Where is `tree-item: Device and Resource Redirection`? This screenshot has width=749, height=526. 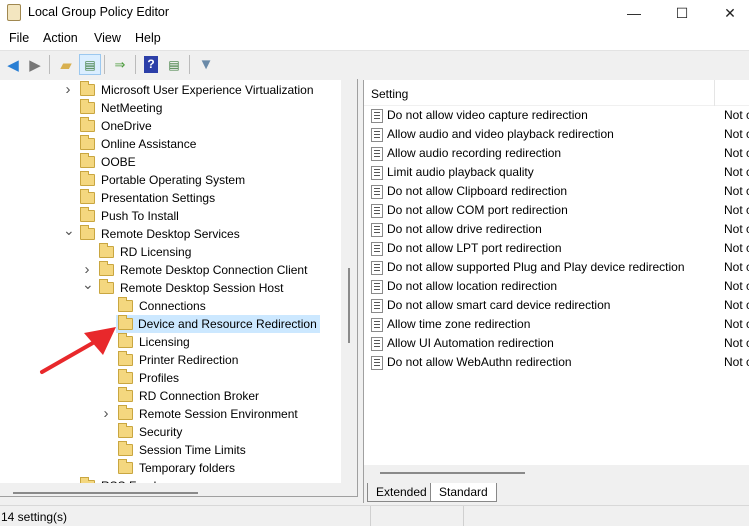
tree-item: Device and Resource Redirection is located at coordinates (170, 324).